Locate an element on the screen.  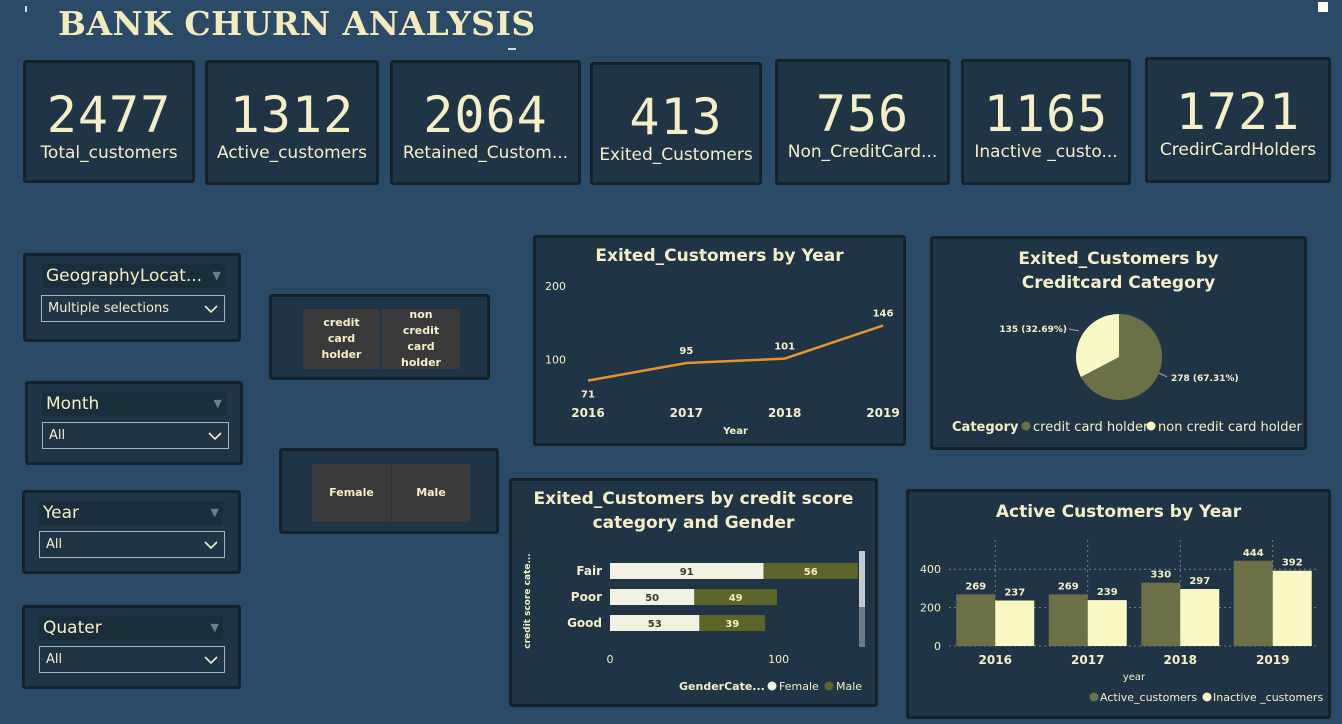
data-label: 56 is located at coordinates (811, 572).